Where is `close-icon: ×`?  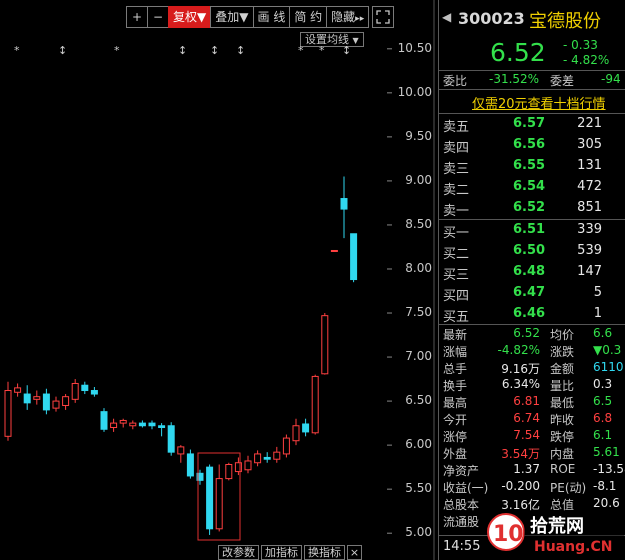 close-icon: × is located at coordinates (354, 552).